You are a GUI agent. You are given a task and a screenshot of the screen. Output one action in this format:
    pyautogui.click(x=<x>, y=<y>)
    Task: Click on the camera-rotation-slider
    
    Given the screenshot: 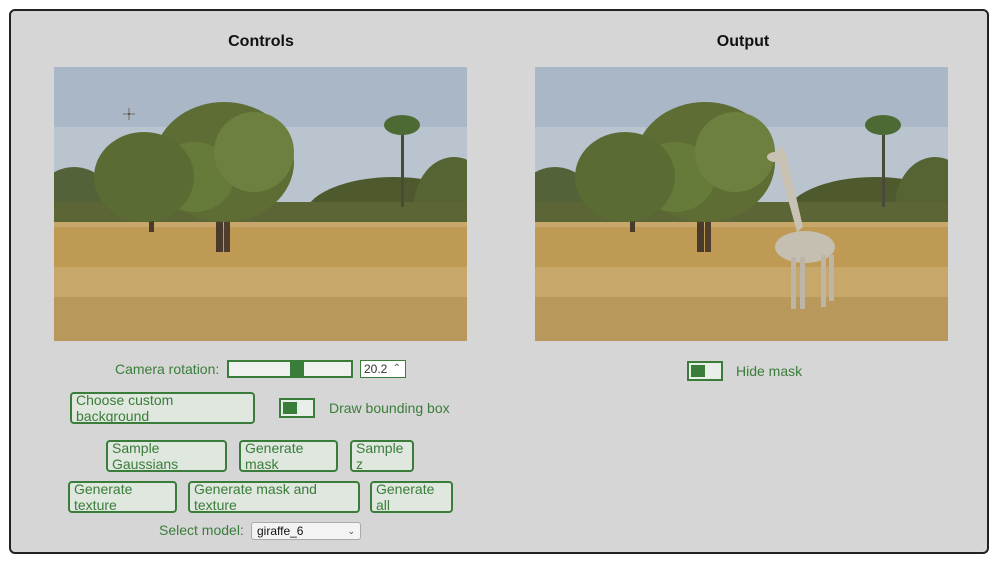 What is the action you would take?
    pyautogui.click(x=290, y=369)
    